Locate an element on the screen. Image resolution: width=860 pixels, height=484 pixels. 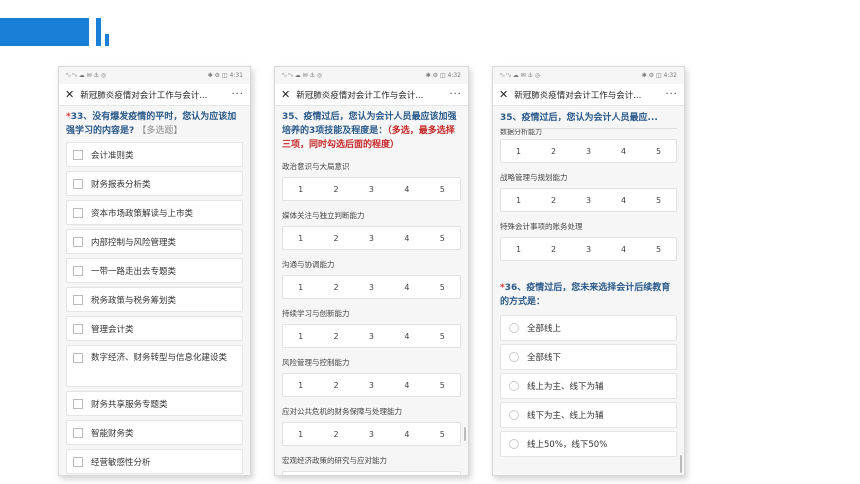
checkbox-option: 会计准则类 is located at coordinates (154, 154).